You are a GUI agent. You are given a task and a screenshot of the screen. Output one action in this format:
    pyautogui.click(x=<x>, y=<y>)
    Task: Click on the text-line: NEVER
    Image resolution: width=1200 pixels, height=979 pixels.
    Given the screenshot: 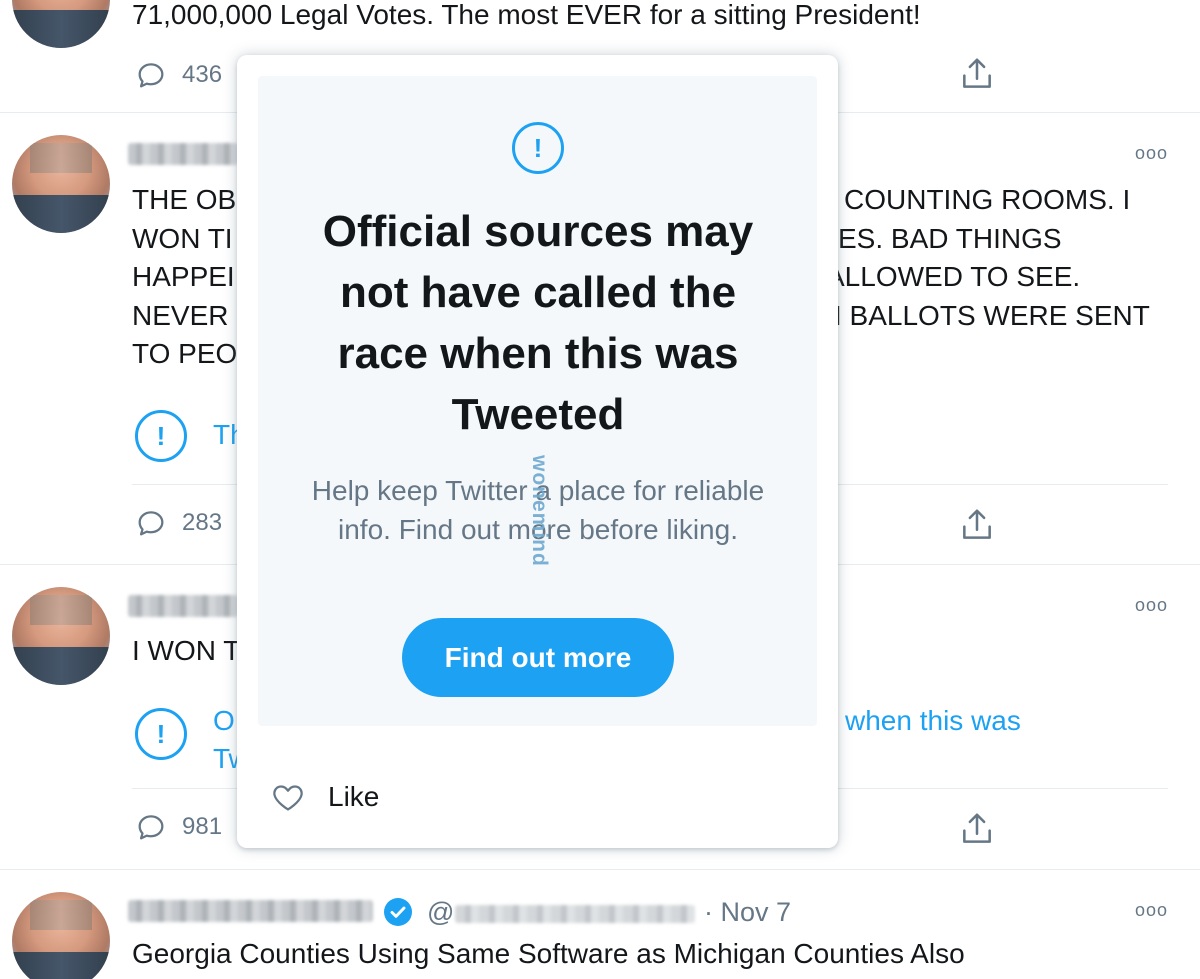 What is the action you would take?
    pyautogui.click(x=180, y=315)
    